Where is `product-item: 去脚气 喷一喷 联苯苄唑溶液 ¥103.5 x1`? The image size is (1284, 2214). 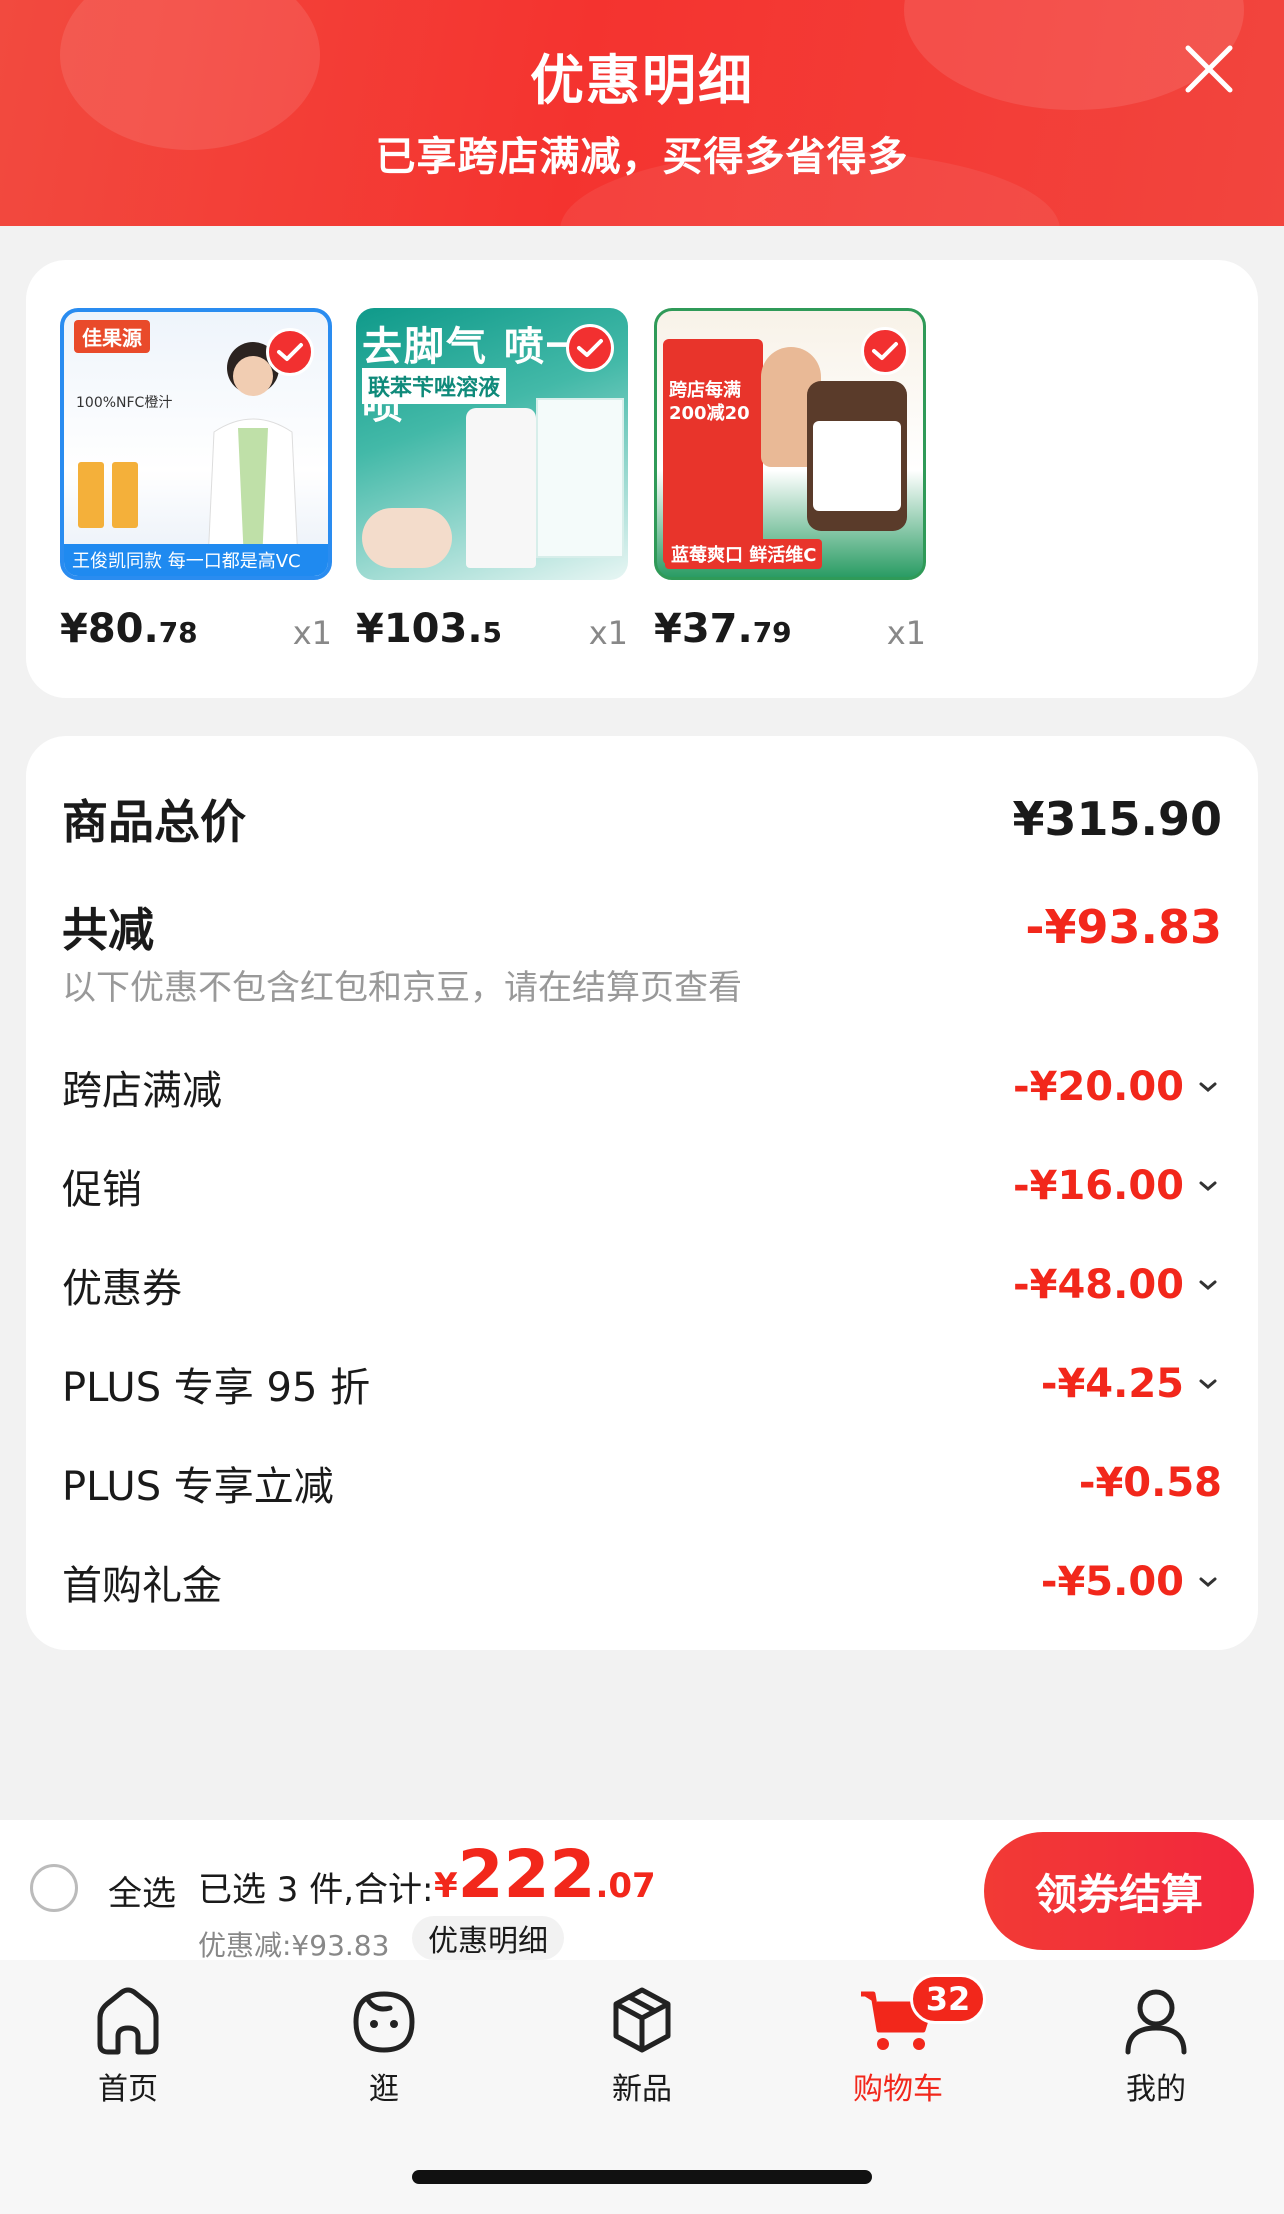 product-item: 去脚气 喷一喷 联苯苄唑溶液 ¥103.5 x1 is located at coordinates (492, 480).